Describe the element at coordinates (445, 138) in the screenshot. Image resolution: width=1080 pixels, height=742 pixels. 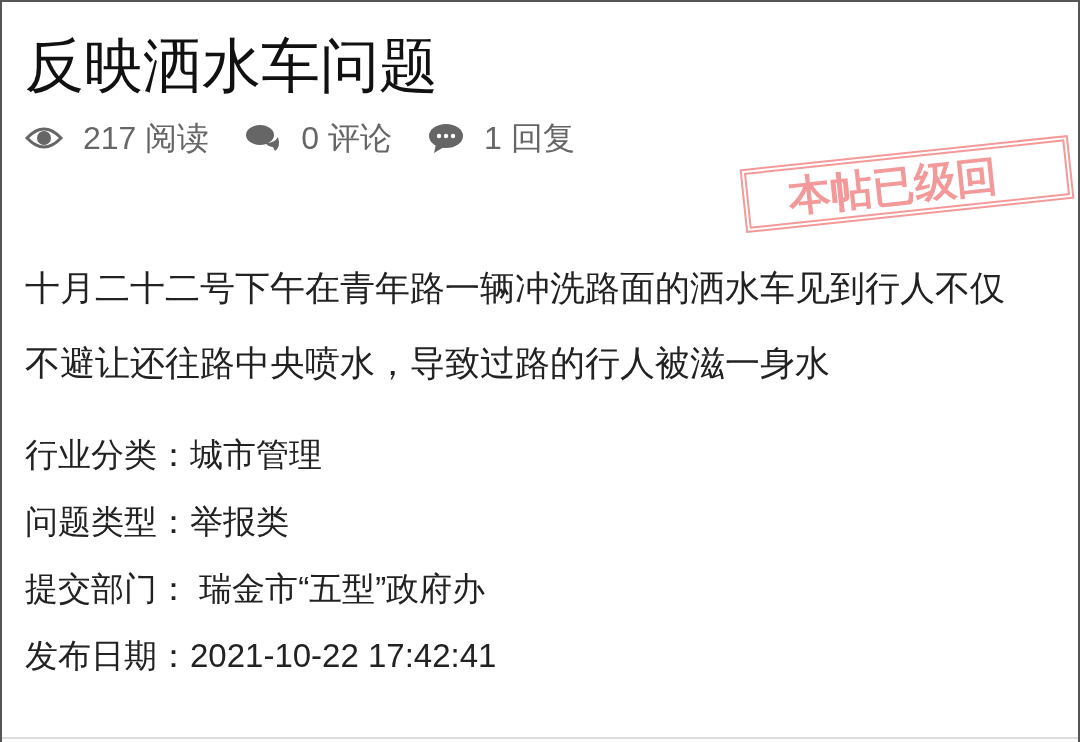
I see `speech-bubble-icon` at that location.